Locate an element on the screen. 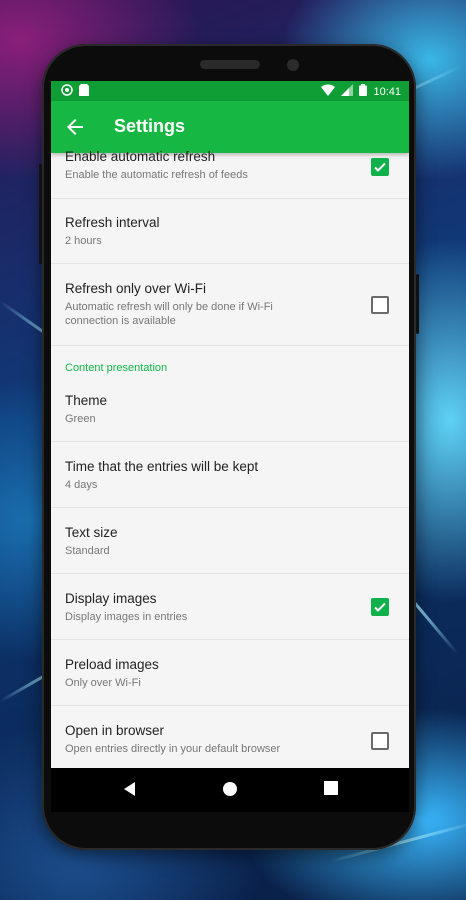  display-images-checkbox is located at coordinates (380, 607).